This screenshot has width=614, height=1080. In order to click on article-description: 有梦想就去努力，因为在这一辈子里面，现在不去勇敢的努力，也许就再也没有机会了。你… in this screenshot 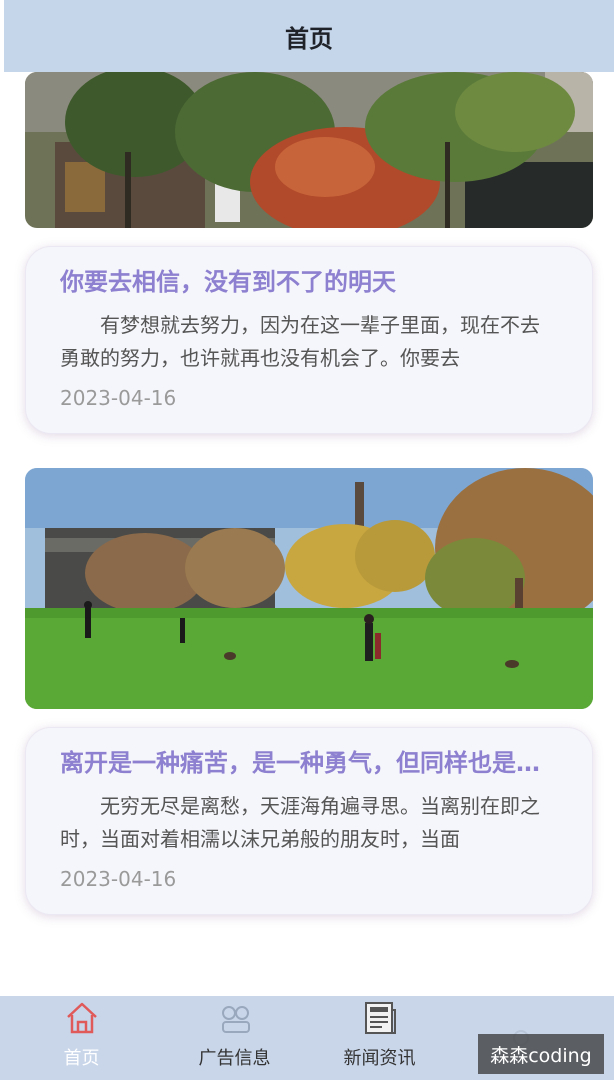, I will do `click(300, 341)`.